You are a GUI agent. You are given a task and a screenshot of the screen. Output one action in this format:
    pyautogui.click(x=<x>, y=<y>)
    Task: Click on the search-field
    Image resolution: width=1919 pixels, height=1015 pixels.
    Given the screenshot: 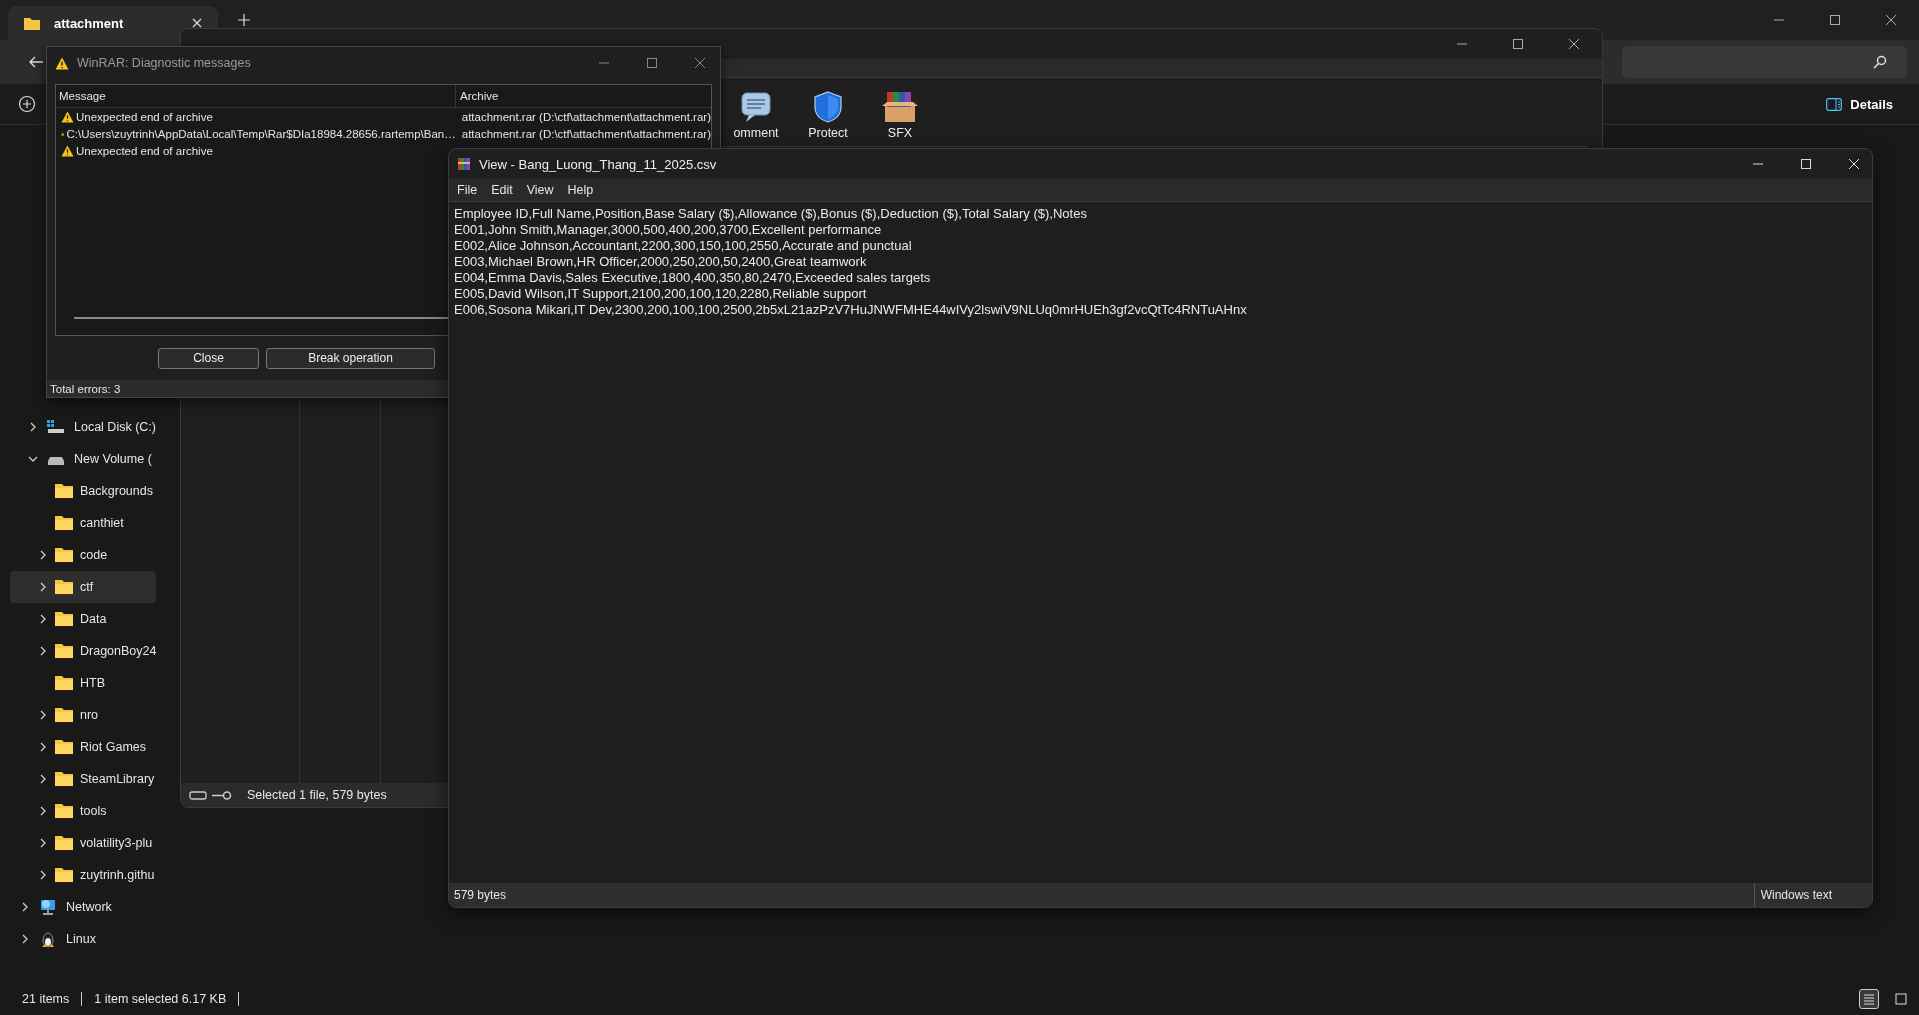 What is the action you would take?
    pyautogui.click(x=1764, y=62)
    